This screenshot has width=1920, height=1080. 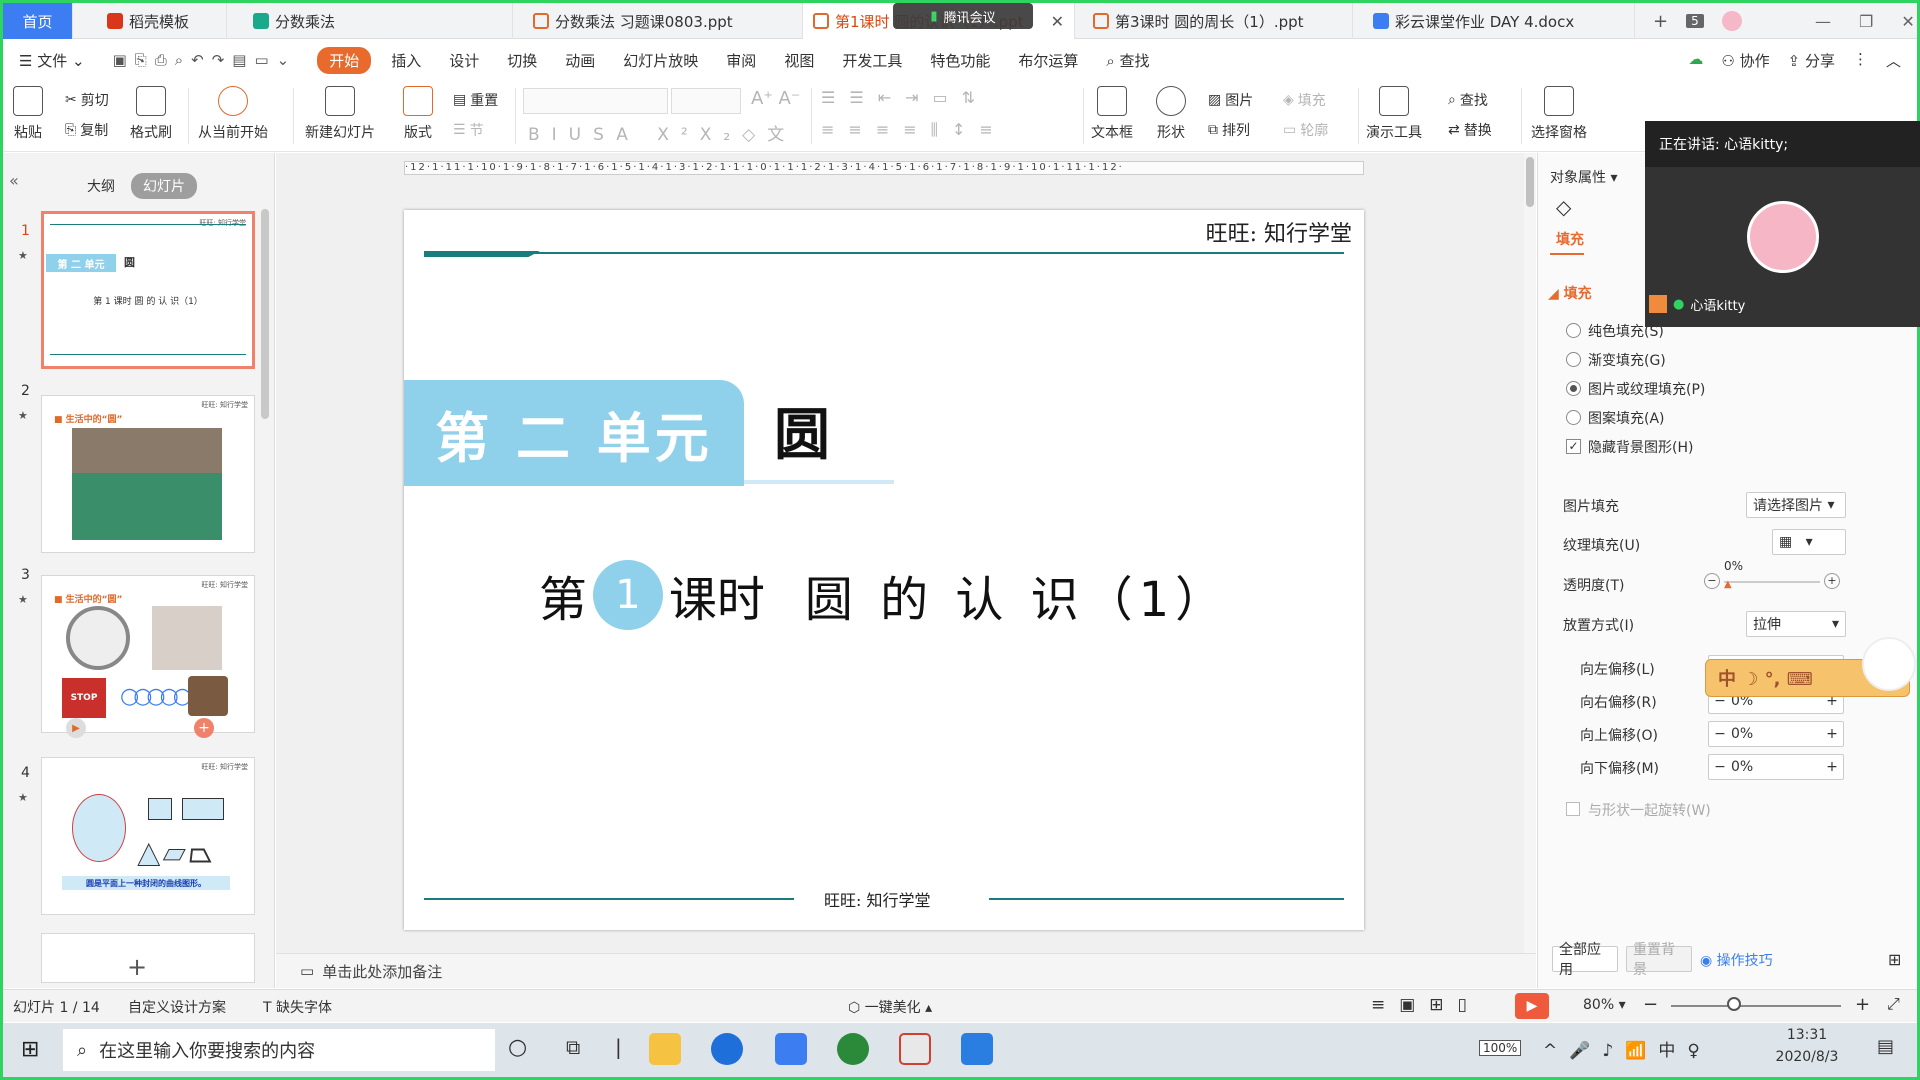 What do you see at coordinates (468, 130) in the screenshot?
I see `section-button: ☰ 节` at bounding box center [468, 130].